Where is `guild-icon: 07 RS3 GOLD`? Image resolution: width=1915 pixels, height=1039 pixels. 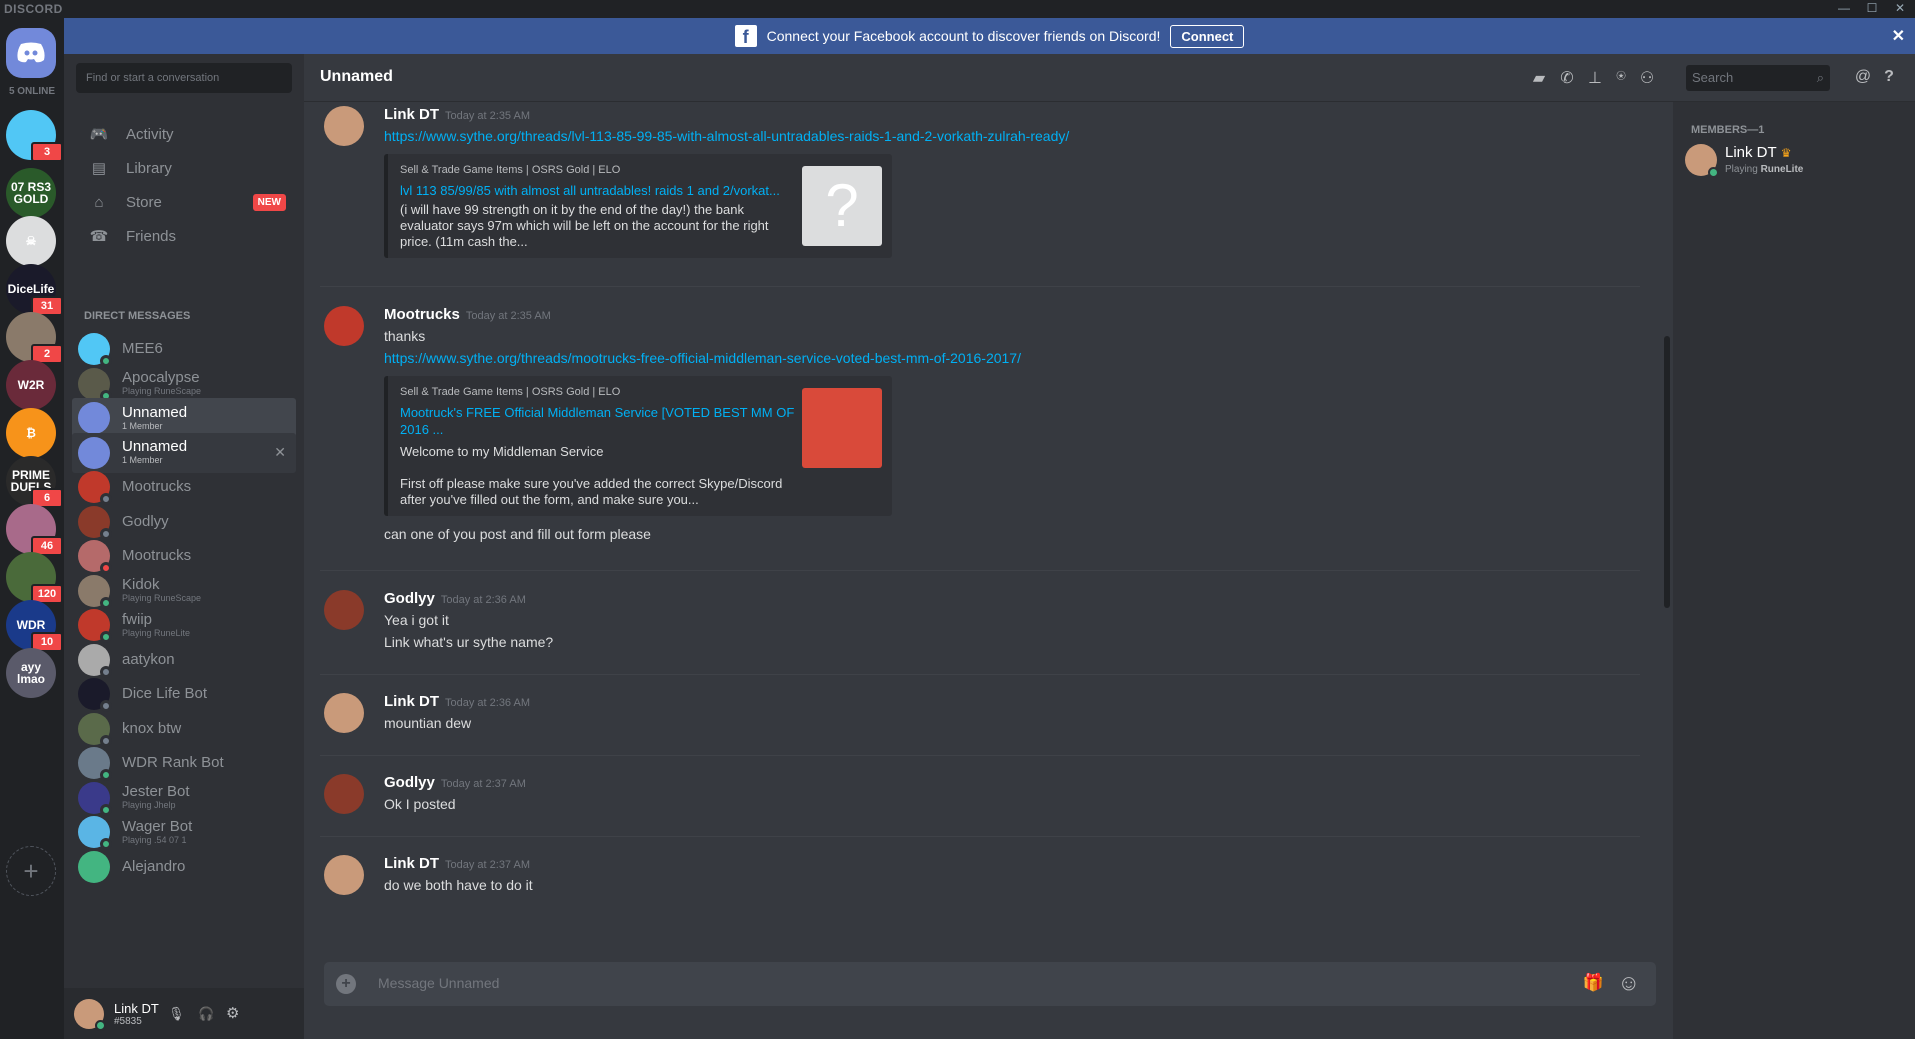
guild-icon: 07 RS3 GOLD is located at coordinates (31, 193).